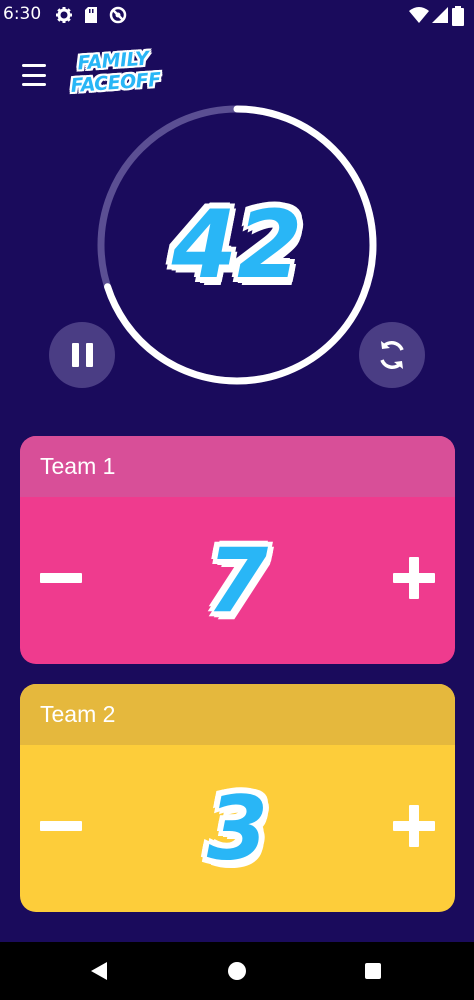 This screenshot has width=474, height=1000. Describe the element at coordinates (237, 466) in the screenshot. I see `team-name: Team 1` at that location.